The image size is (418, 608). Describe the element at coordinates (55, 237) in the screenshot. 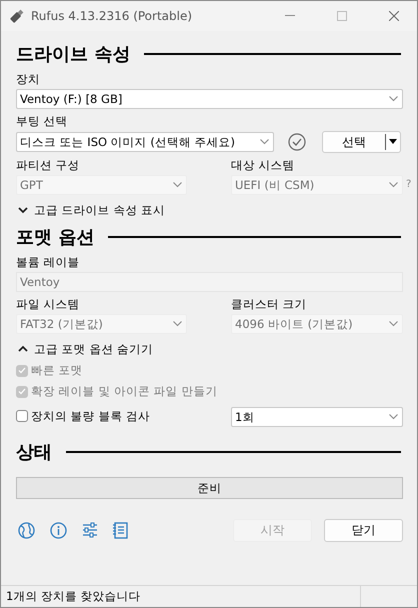

I see `section-heading: 포맷 옵션` at that location.